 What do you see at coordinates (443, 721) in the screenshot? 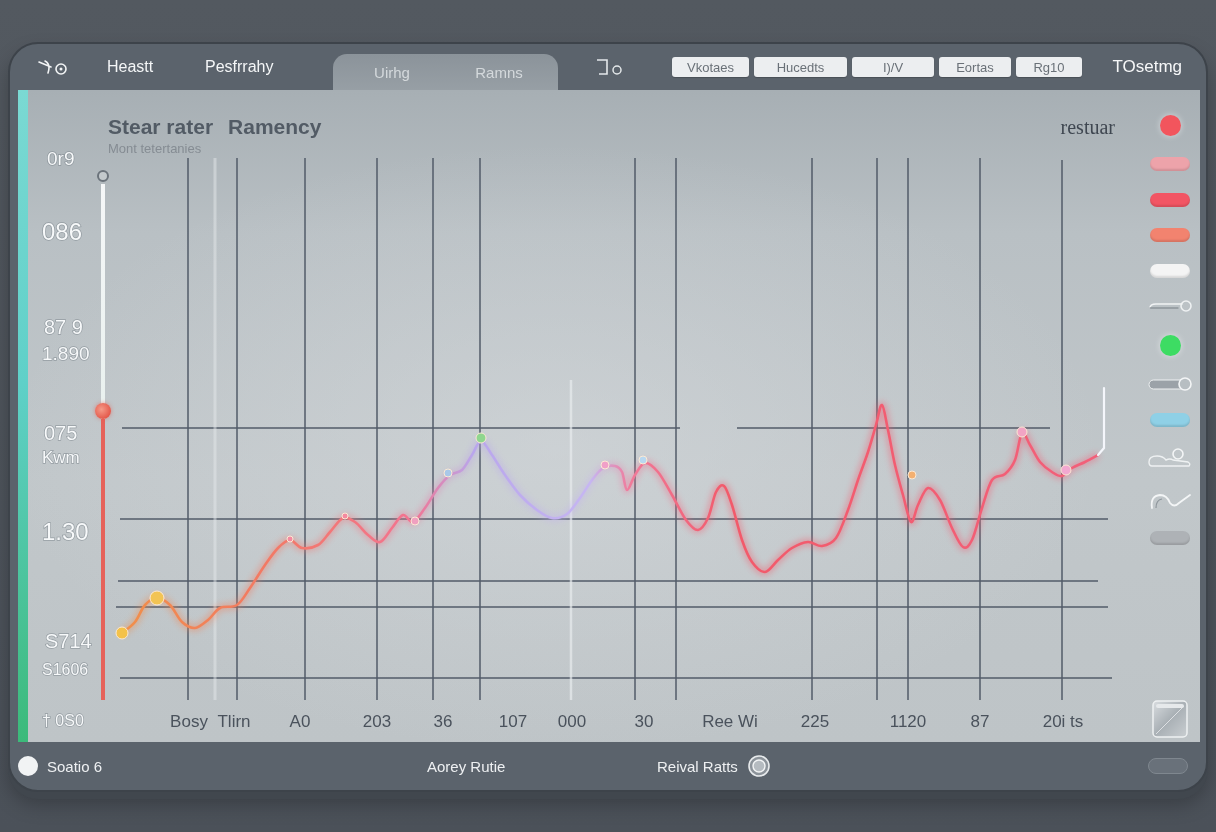
I see `axis-label: 36` at bounding box center [443, 721].